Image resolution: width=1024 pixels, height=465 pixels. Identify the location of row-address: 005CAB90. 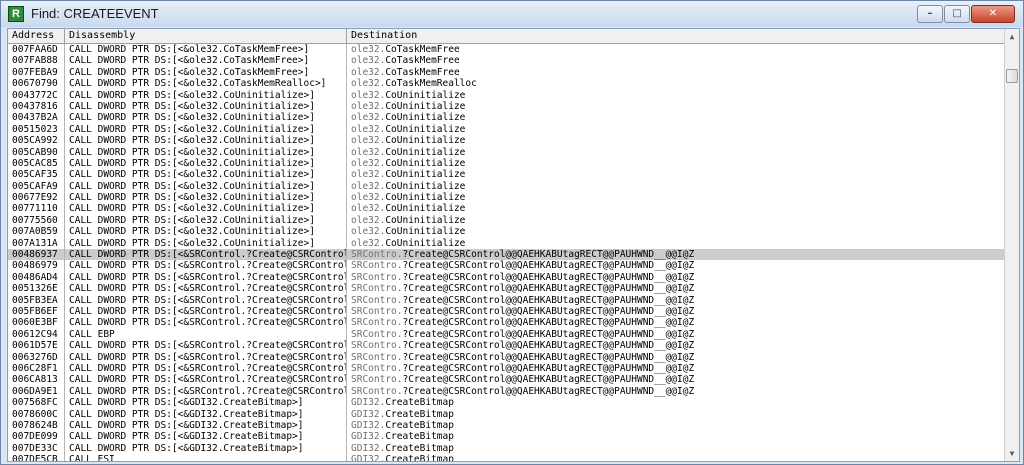
(36, 152).